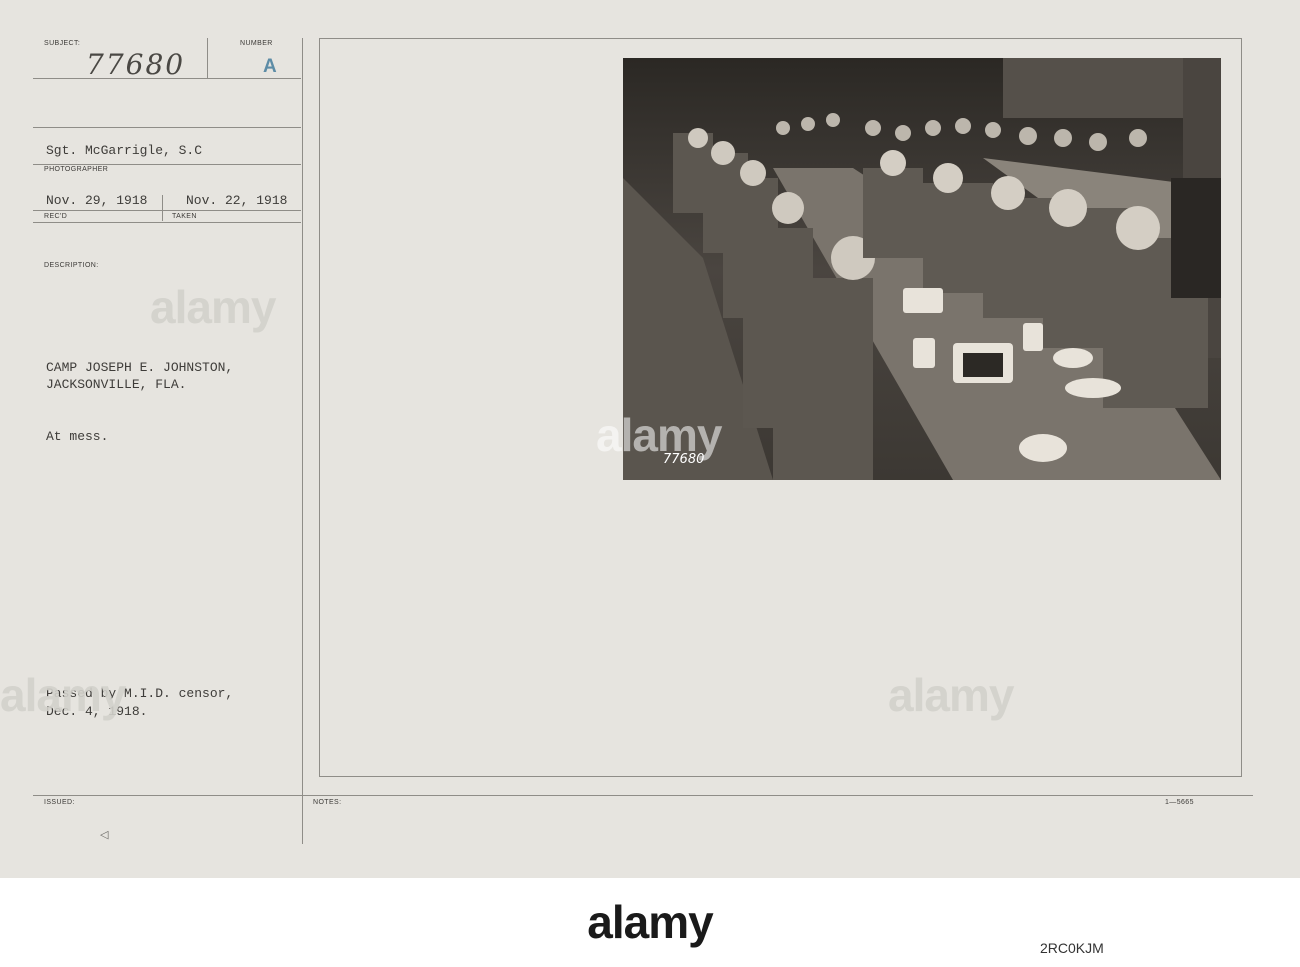 The image size is (1300, 967). What do you see at coordinates (124, 150) in the screenshot?
I see `photographer-name: Sgt. McGarrigle, S.C` at bounding box center [124, 150].